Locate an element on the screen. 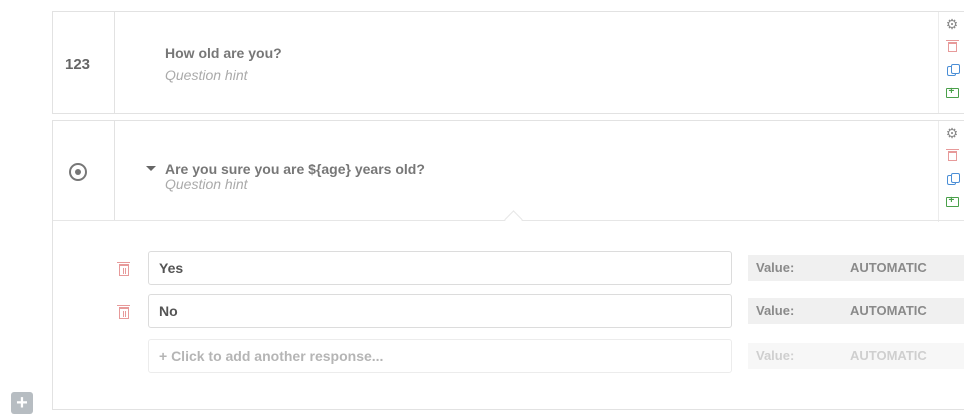  question-title: Are you sure you are ${age} years old? is located at coordinates (295, 169).